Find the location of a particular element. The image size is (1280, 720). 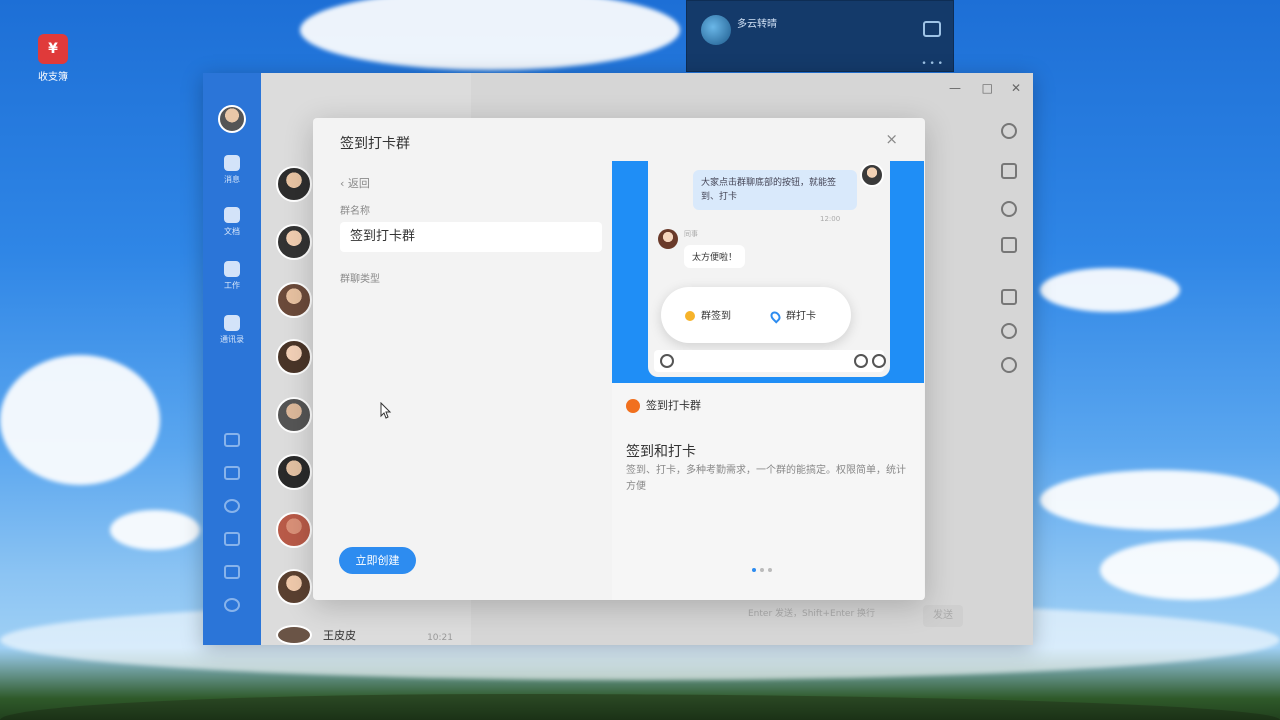

message-bubble-left: 太方便啦！ is located at coordinates (715, 256).